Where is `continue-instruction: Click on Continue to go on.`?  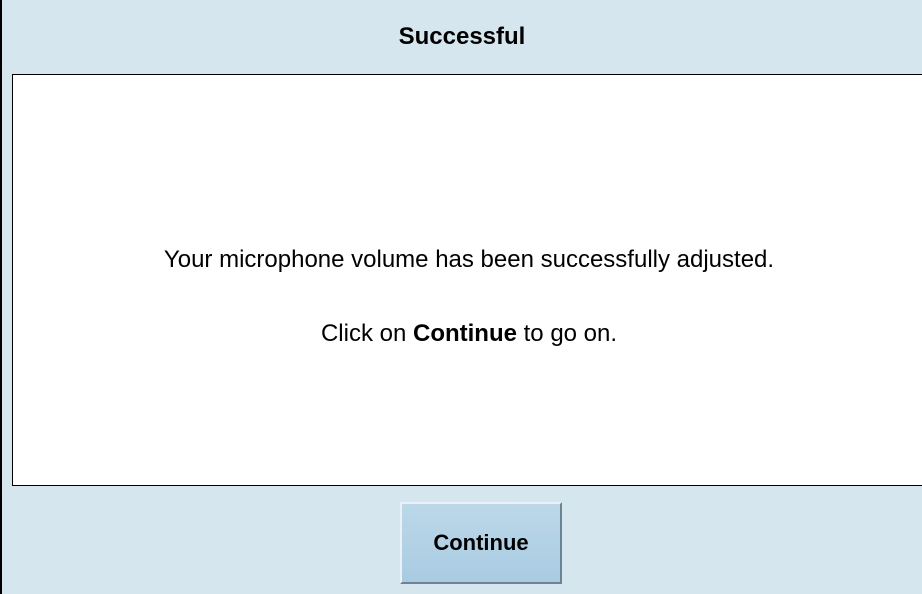
continue-instruction: Click on Continue to go on. is located at coordinates (467, 334).